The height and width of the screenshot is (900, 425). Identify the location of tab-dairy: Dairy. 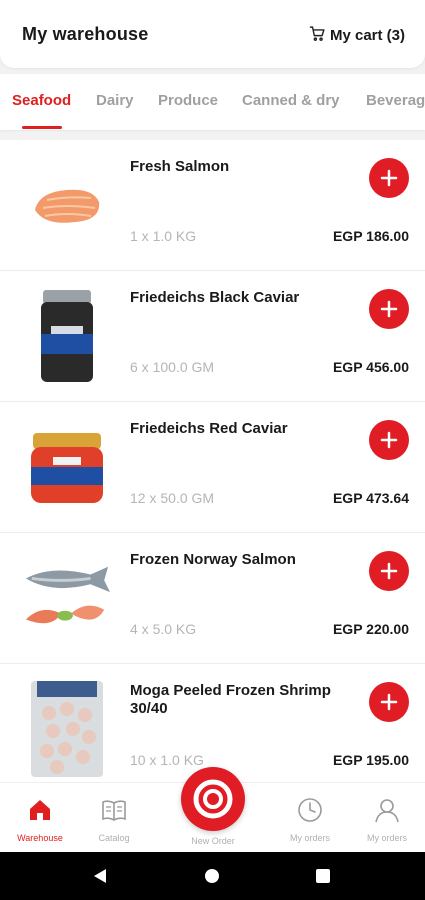
(115, 100).